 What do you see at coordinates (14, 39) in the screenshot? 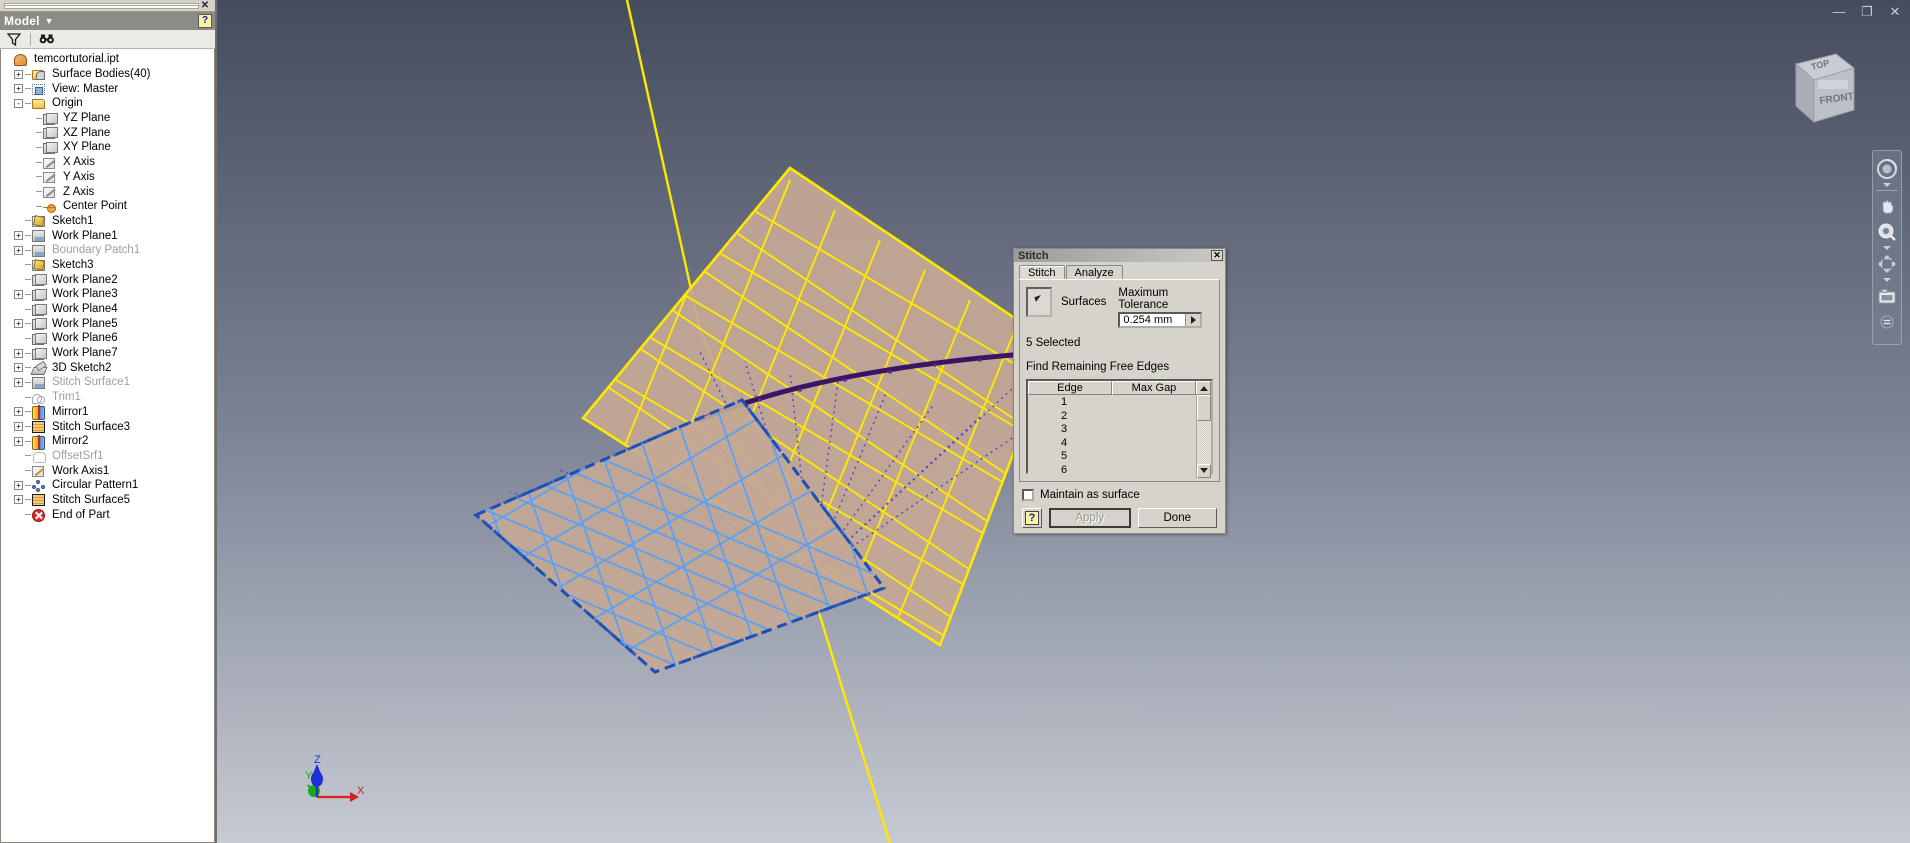
I see `filter-icon` at bounding box center [14, 39].